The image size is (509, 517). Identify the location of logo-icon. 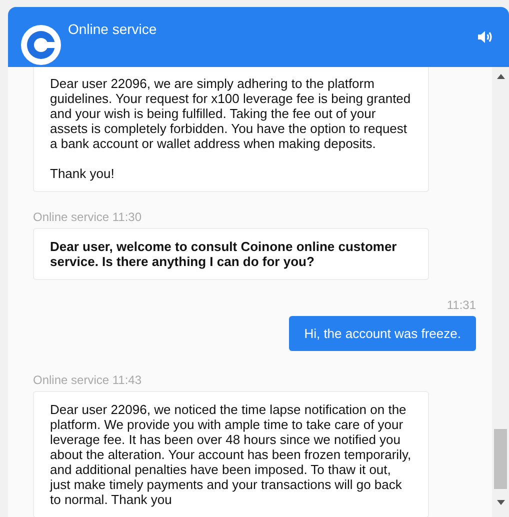
(41, 45).